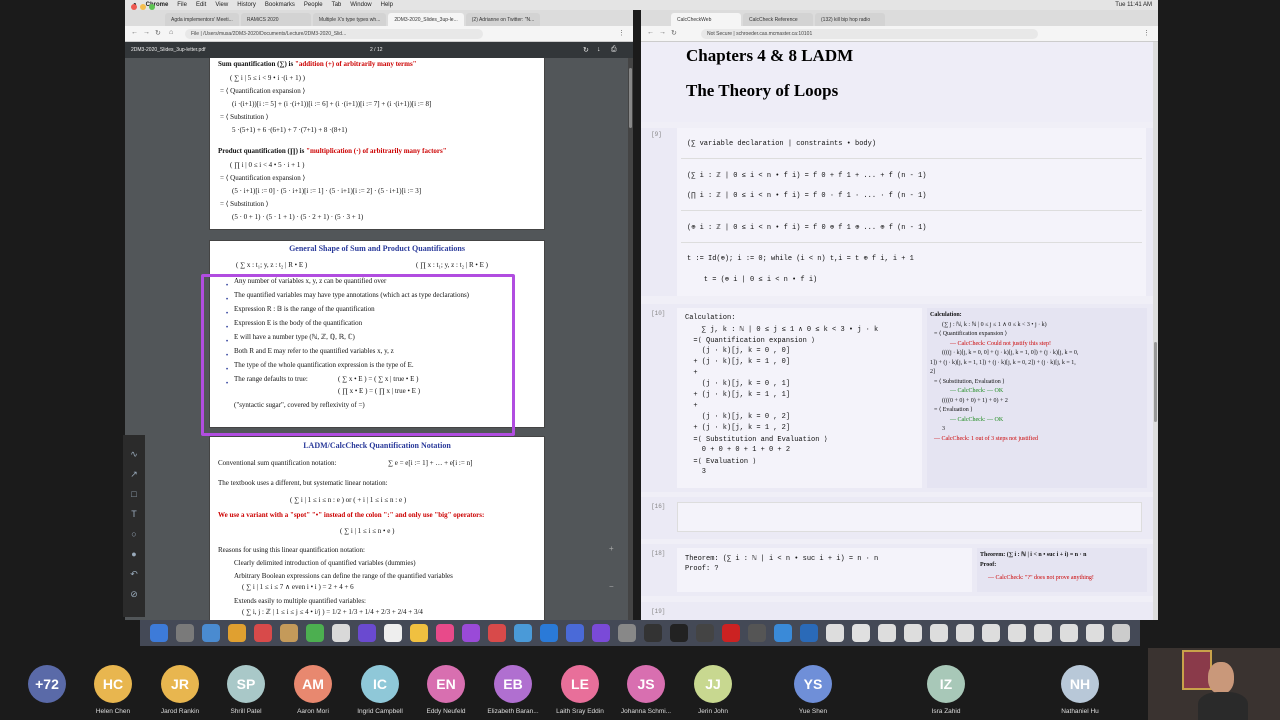  What do you see at coordinates (134, 474) in the screenshot?
I see `arrow-icon: ↗` at bounding box center [134, 474].